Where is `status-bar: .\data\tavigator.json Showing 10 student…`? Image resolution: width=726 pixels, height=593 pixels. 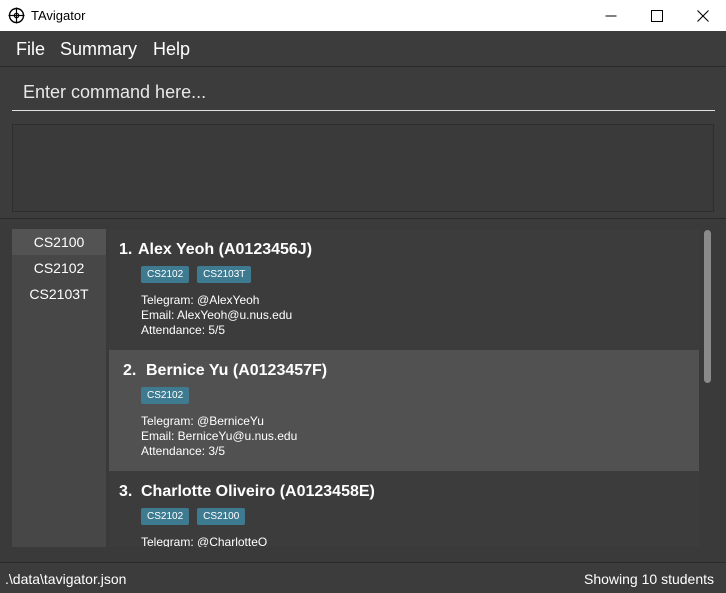 status-bar: .\data\tavigator.json Showing 10 student… is located at coordinates (363, 577).